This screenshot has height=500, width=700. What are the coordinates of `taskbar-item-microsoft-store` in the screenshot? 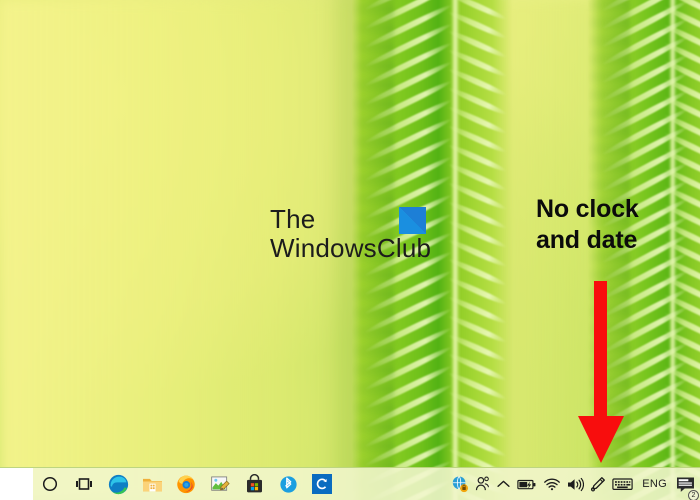 It's located at (254, 484).